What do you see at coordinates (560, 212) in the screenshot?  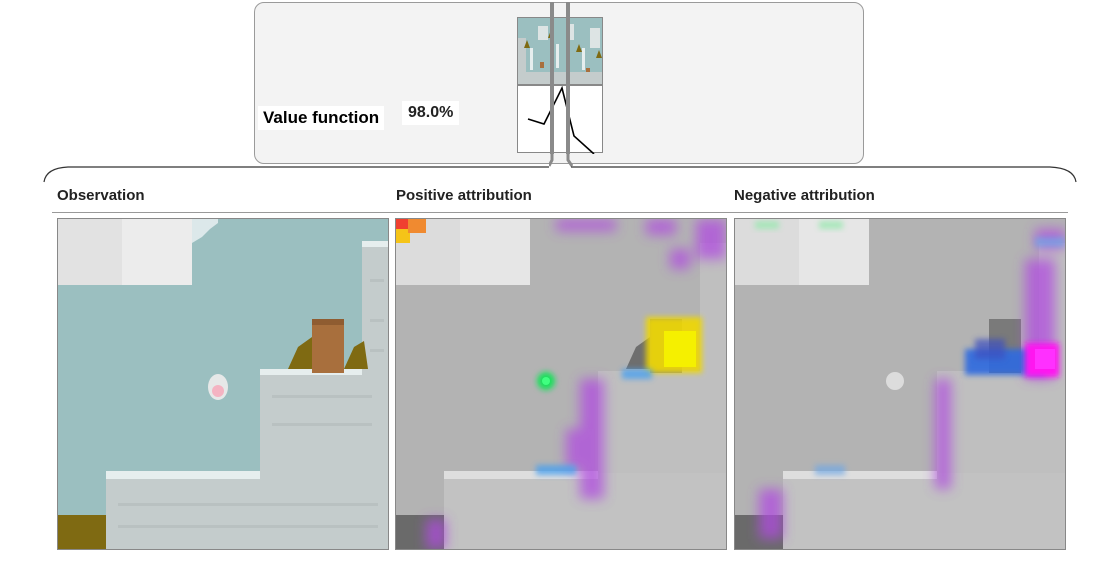 I see `section-divider` at bounding box center [560, 212].